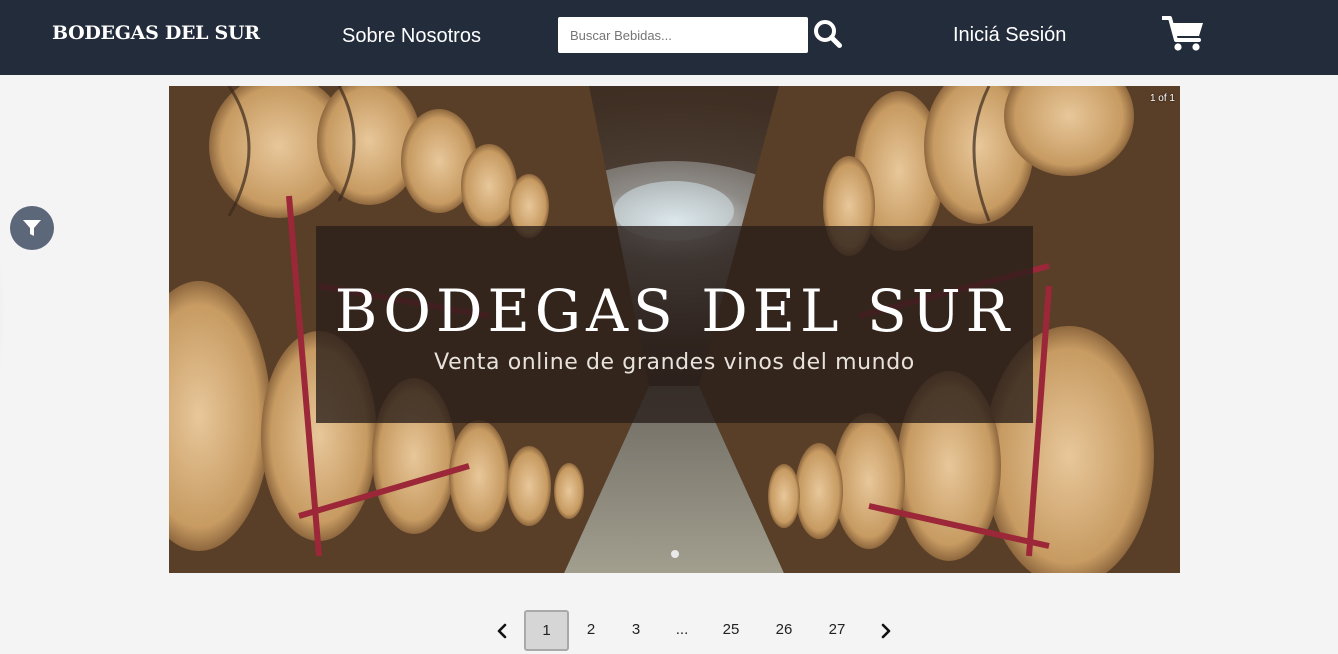  I want to click on chevron-right-icon, so click(886, 631).